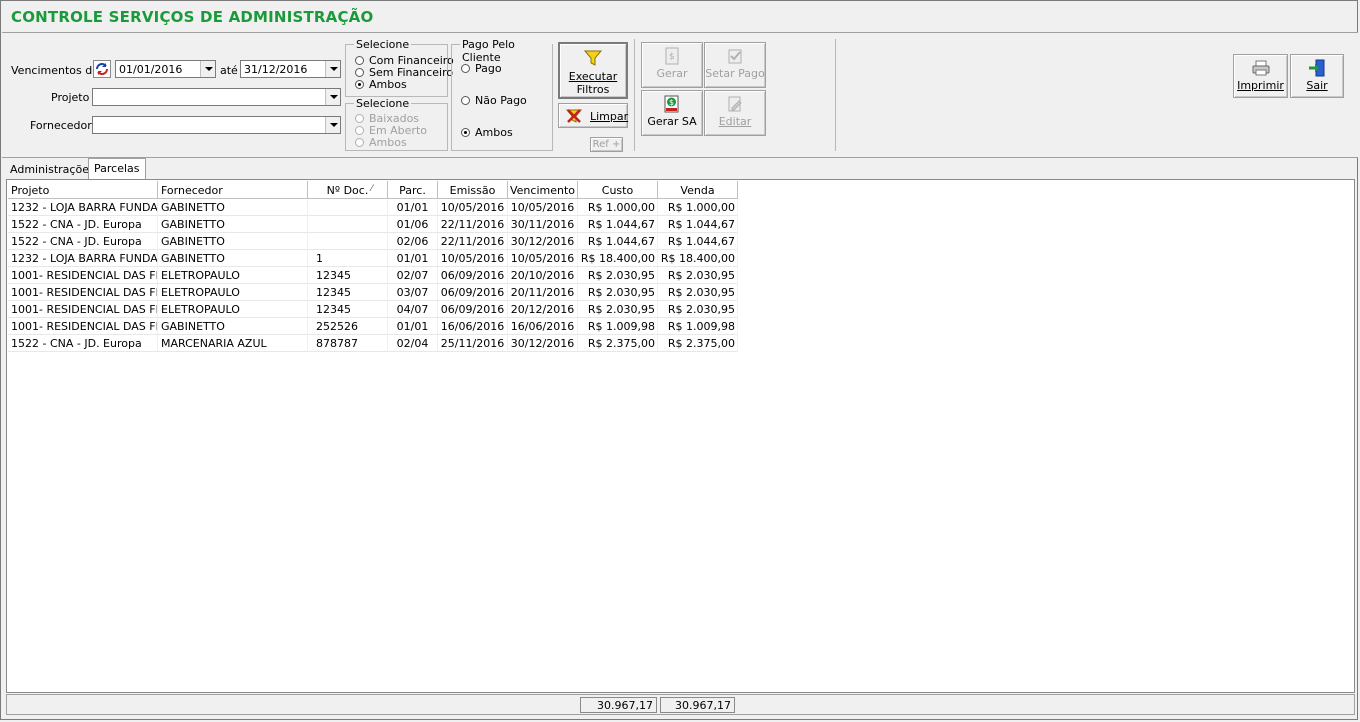 This screenshot has width=1360, height=722. What do you see at coordinates (574, 116) in the screenshot?
I see `clear-filter-icon` at bounding box center [574, 116].